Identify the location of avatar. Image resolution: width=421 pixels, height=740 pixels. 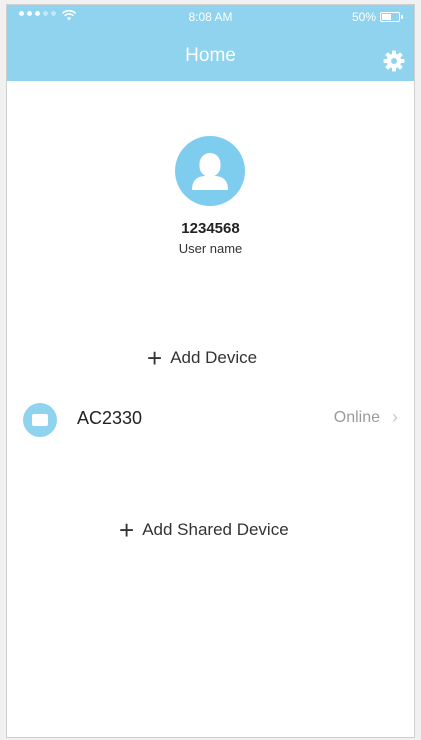
(210, 171).